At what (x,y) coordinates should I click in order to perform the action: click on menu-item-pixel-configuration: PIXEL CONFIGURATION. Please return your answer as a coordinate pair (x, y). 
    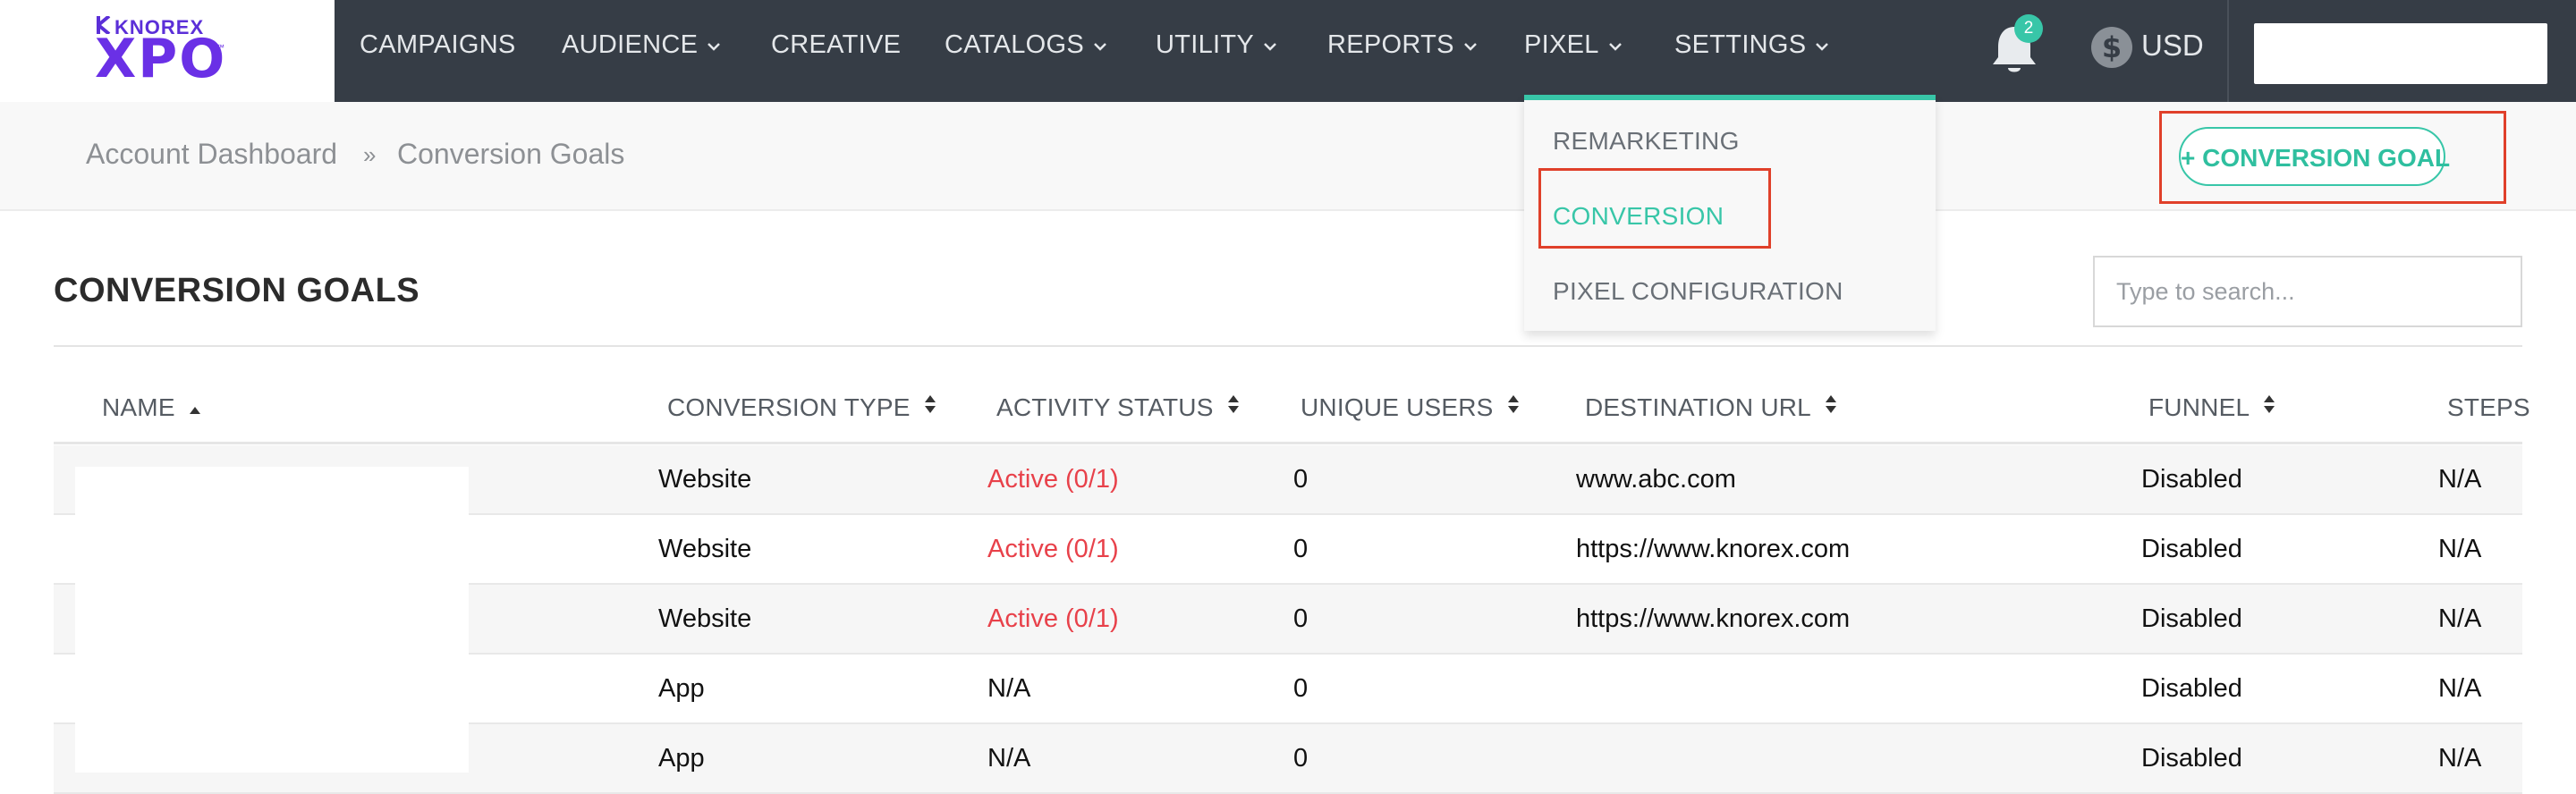
    Looking at the image, I should click on (1698, 291).